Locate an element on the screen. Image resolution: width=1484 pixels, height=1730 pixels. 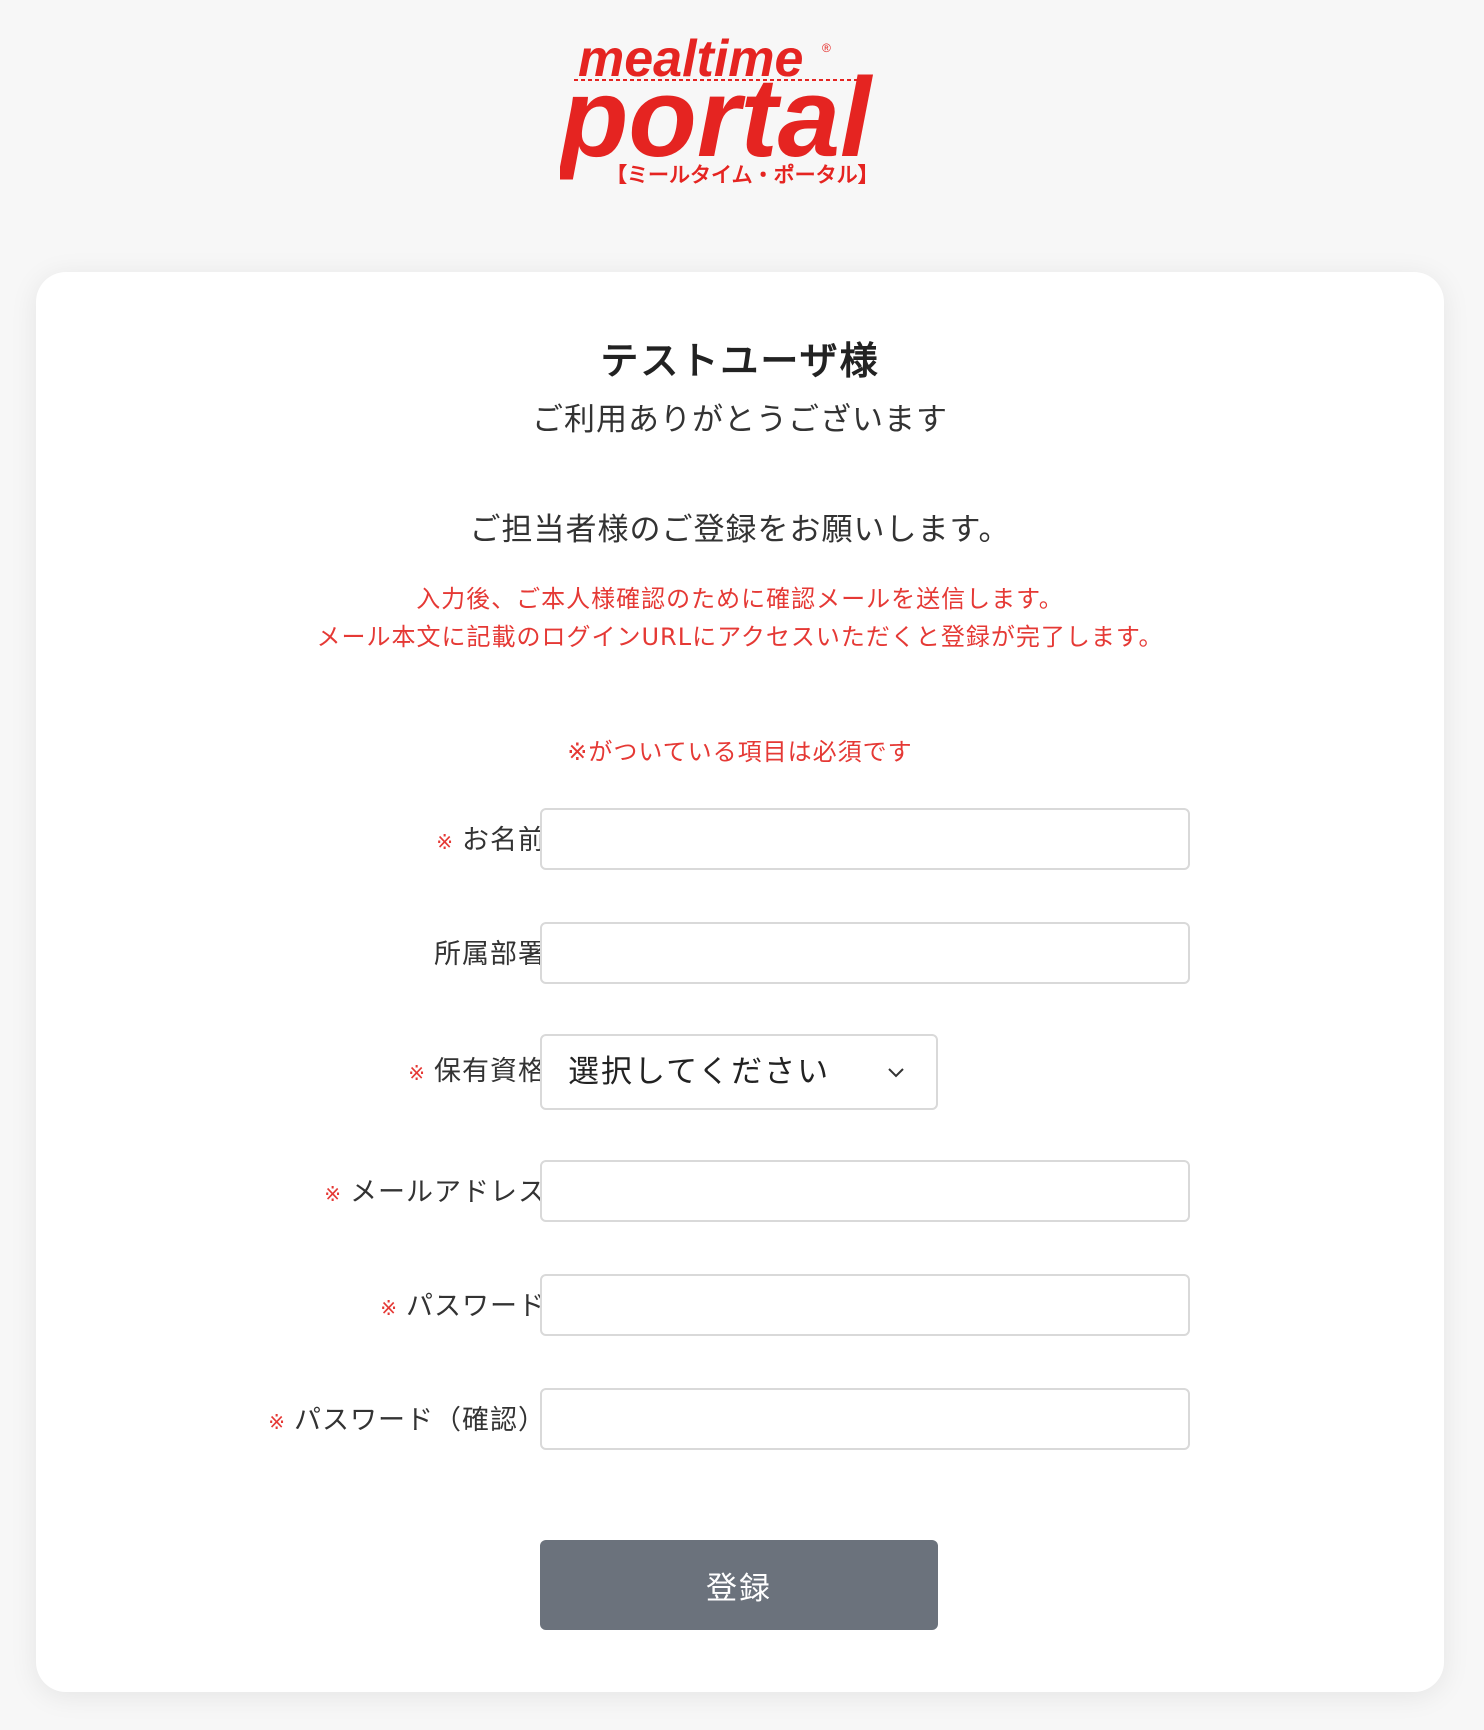
department-label-text: 所属部署 is located at coordinates (490, 954).